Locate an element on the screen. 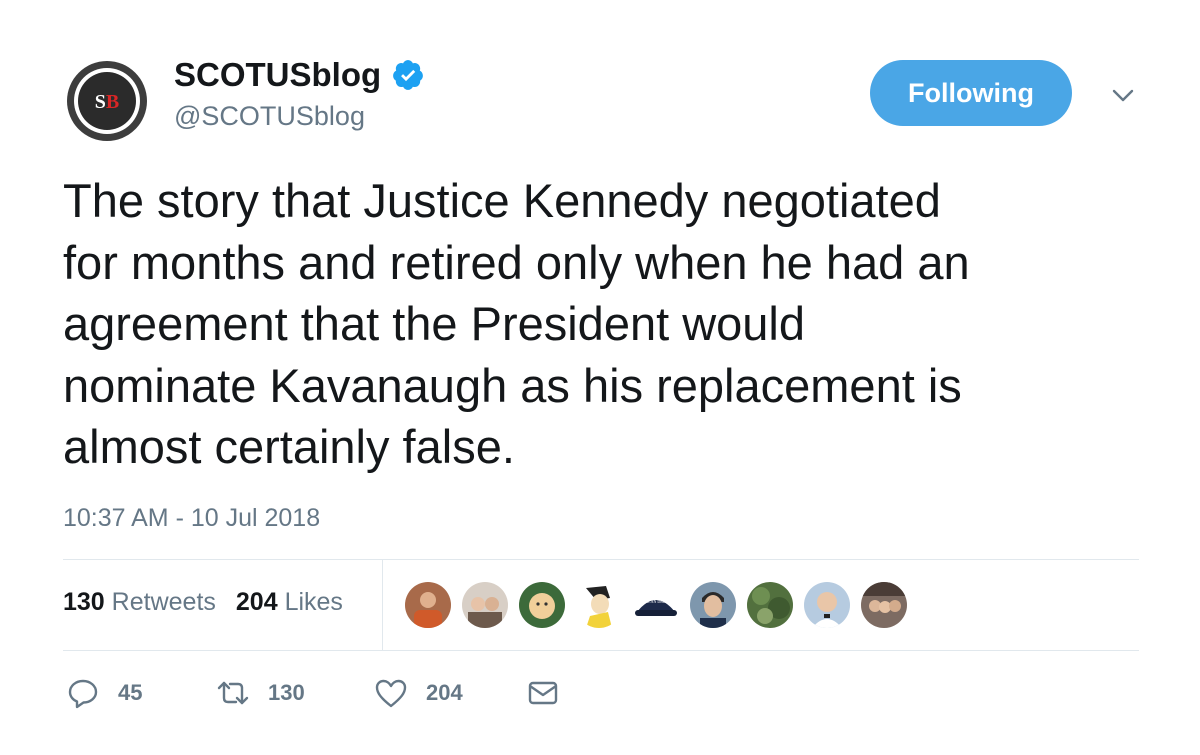 The height and width of the screenshot is (755, 1200). display-name-text: SCOTUSblog is located at coordinates (277, 75).